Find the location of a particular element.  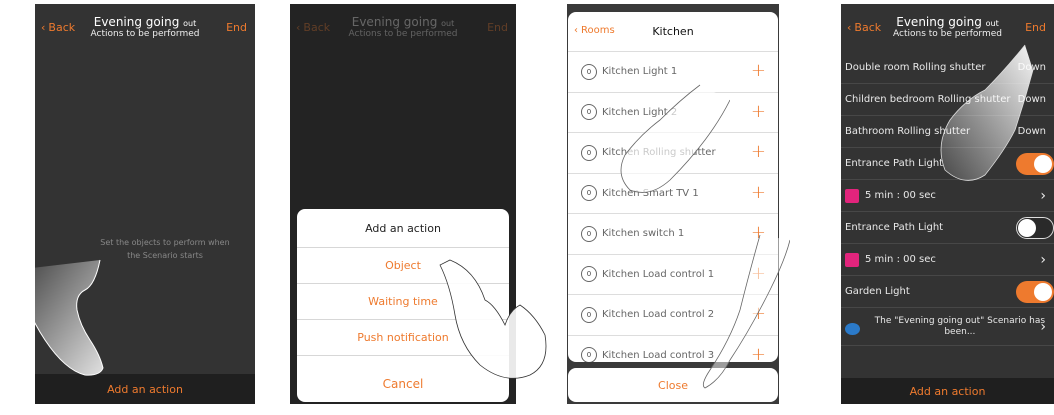

item-label: Kitchen Rolling shutter is located at coordinates (659, 153).